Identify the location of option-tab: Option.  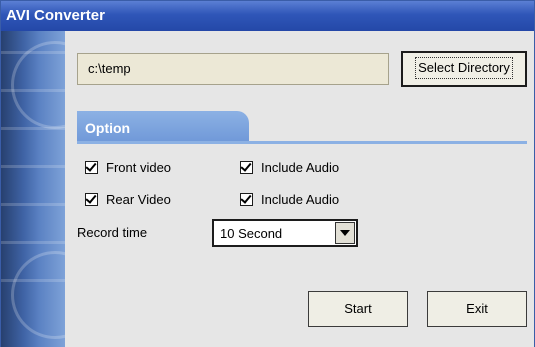
(163, 127).